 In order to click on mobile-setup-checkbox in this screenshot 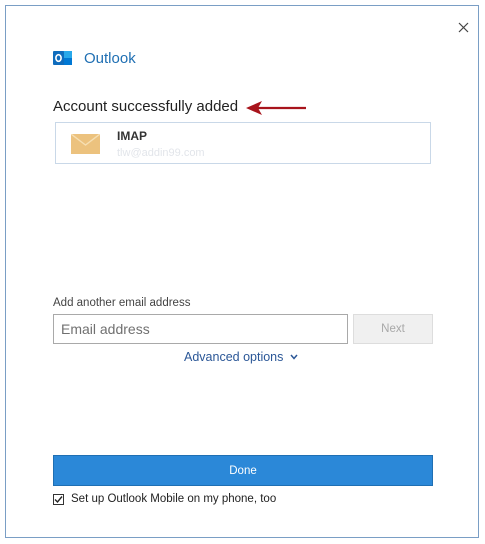, I will do `click(58, 499)`.